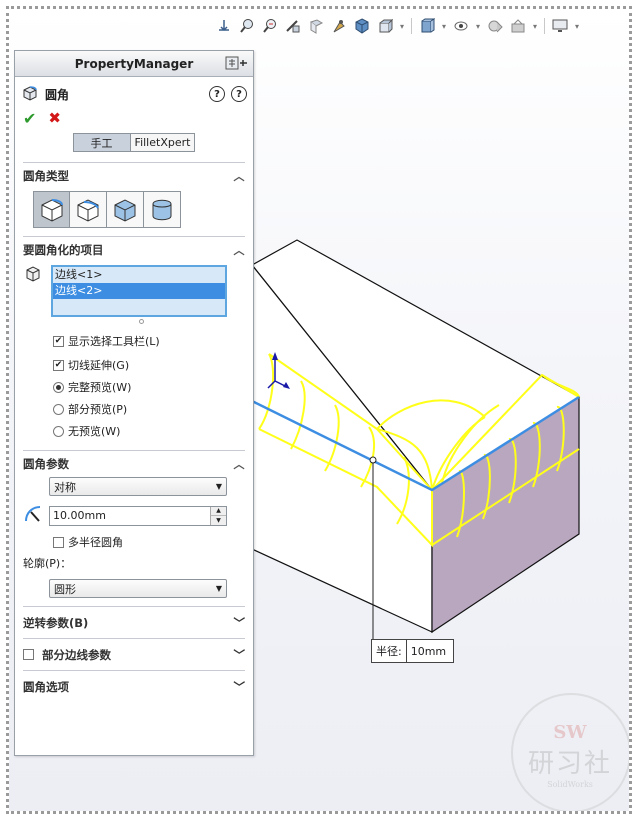 This screenshot has height=820, width=638. Describe the element at coordinates (570, 752) in the screenshot. I see `watermark-circle` at that location.